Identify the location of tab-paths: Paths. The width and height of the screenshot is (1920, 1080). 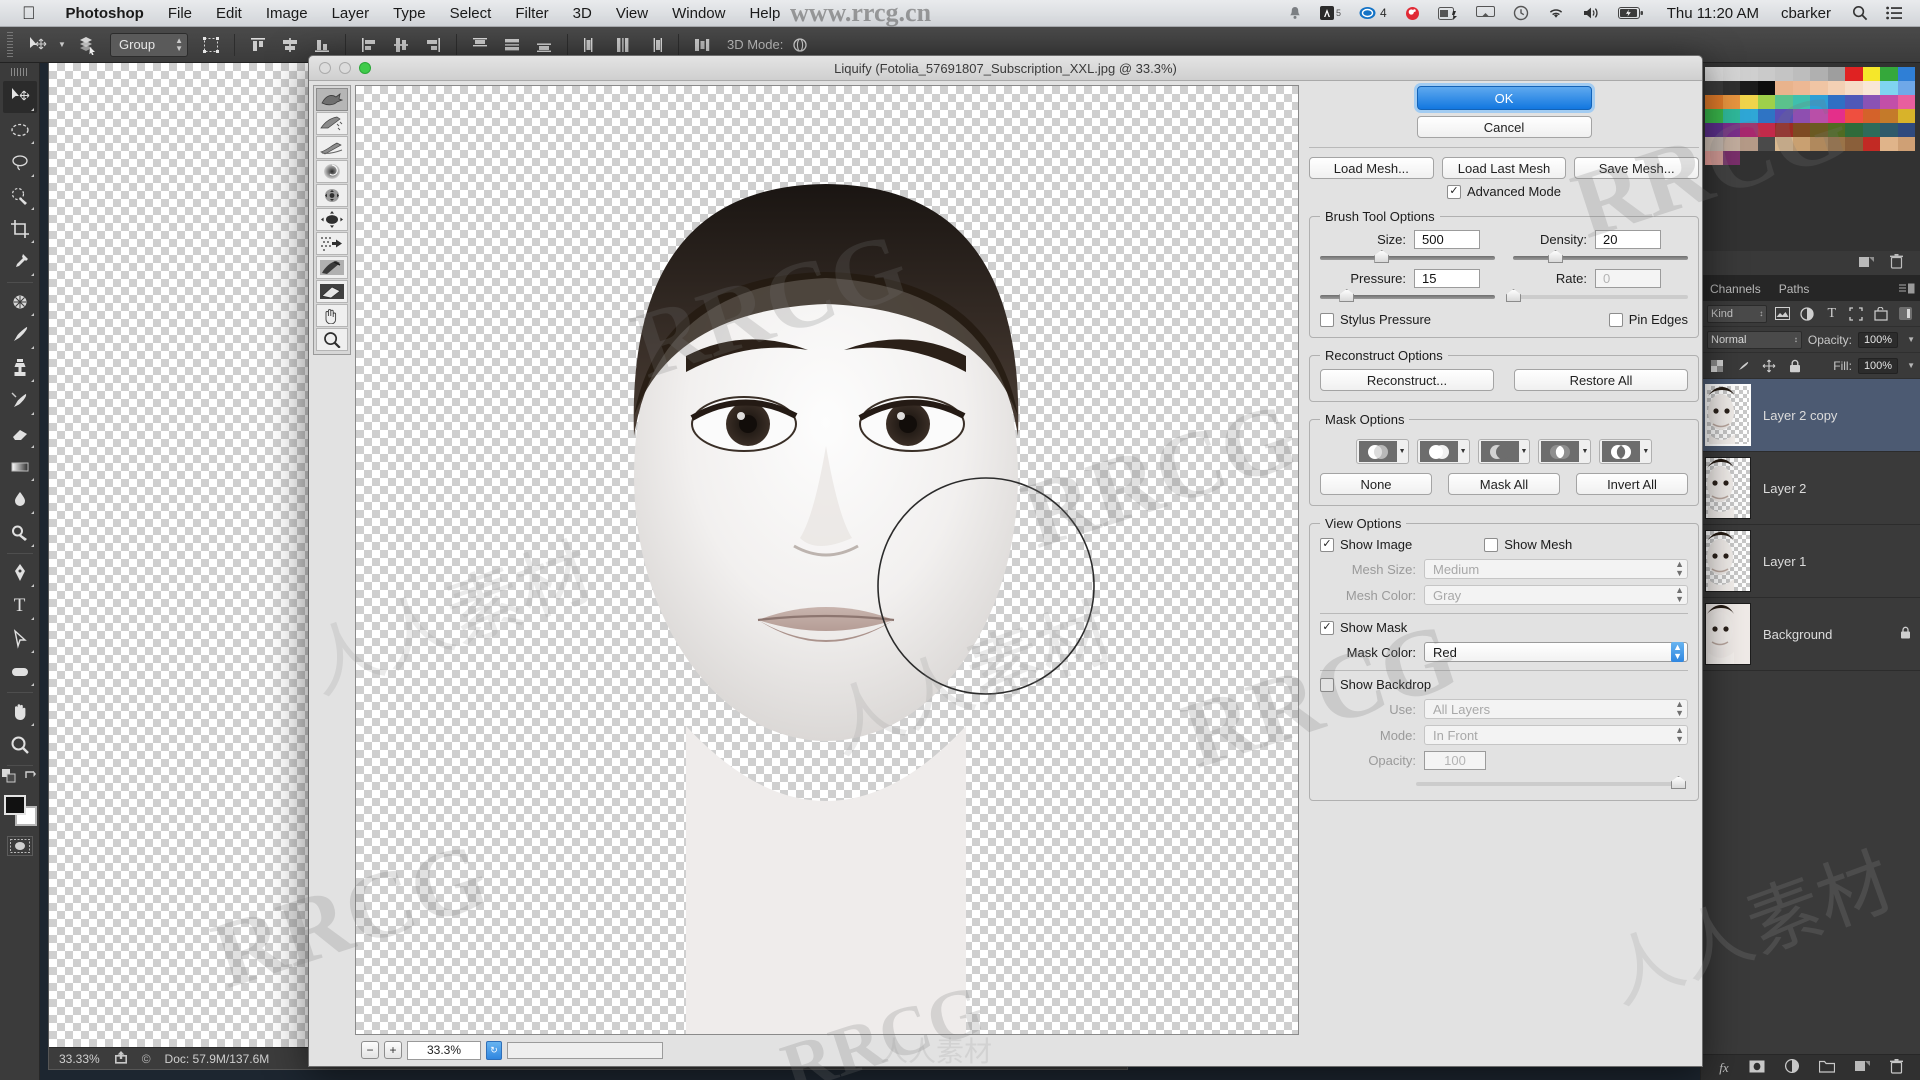
(1794, 289).